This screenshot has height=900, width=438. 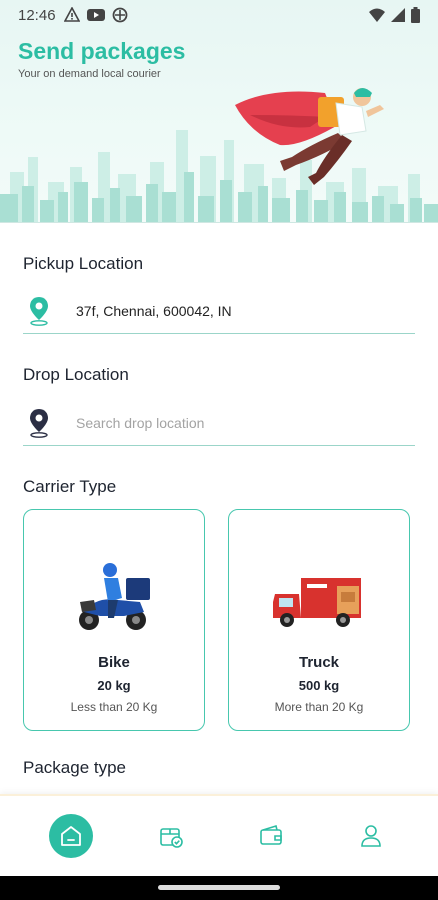 I want to click on page-title: Send packages, so click(x=102, y=51).